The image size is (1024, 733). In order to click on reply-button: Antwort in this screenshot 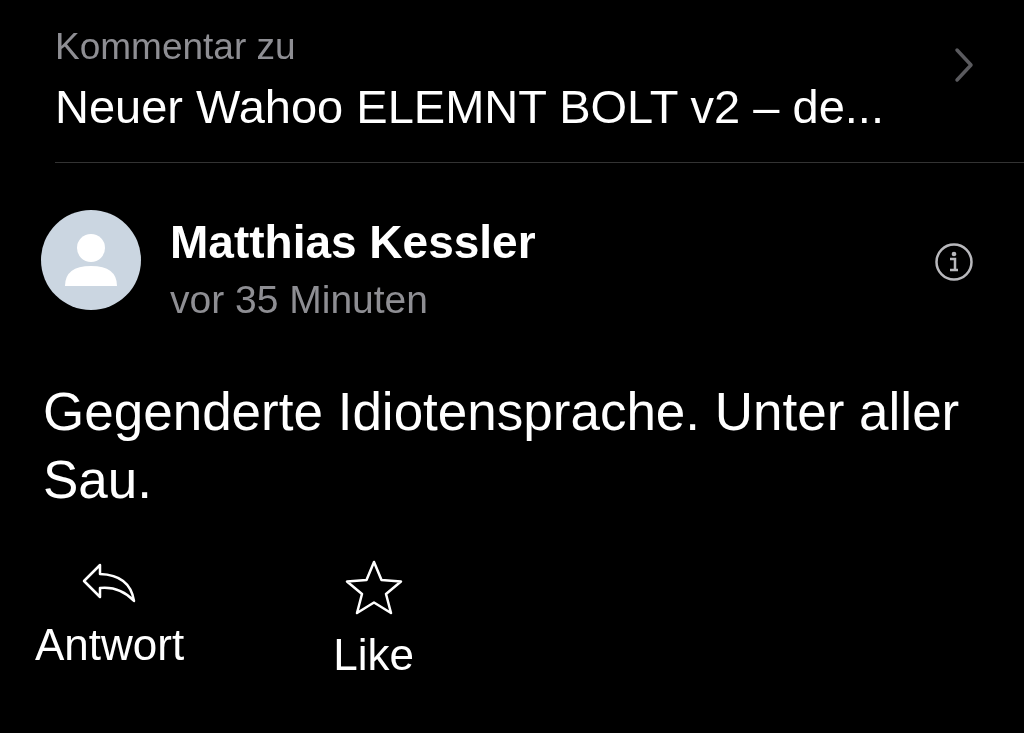, I will do `click(110, 620)`.